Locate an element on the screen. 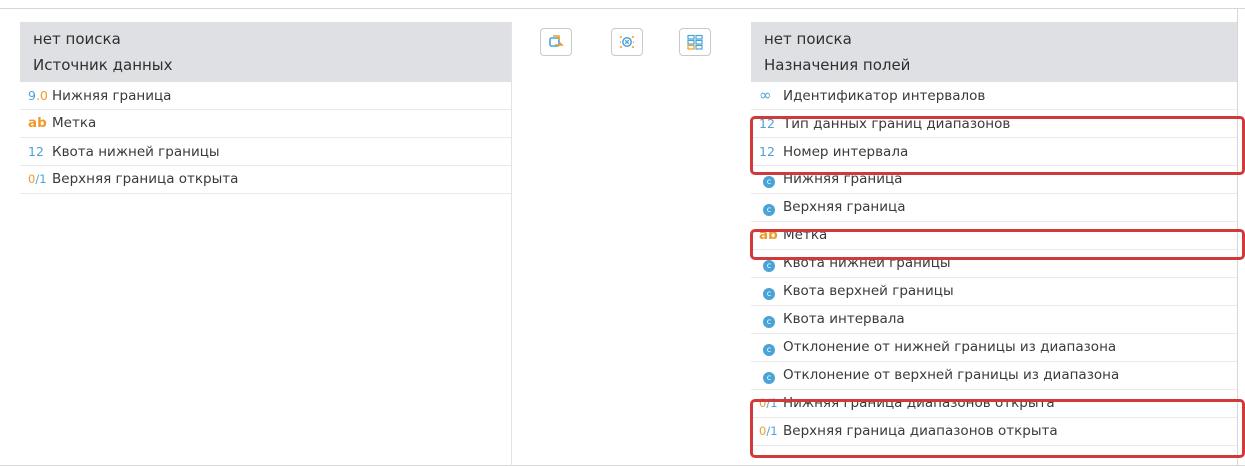 The height and width of the screenshot is (466, 1245). destination-field-row: c Квота верхней границы is located at coordinates (994, 292).